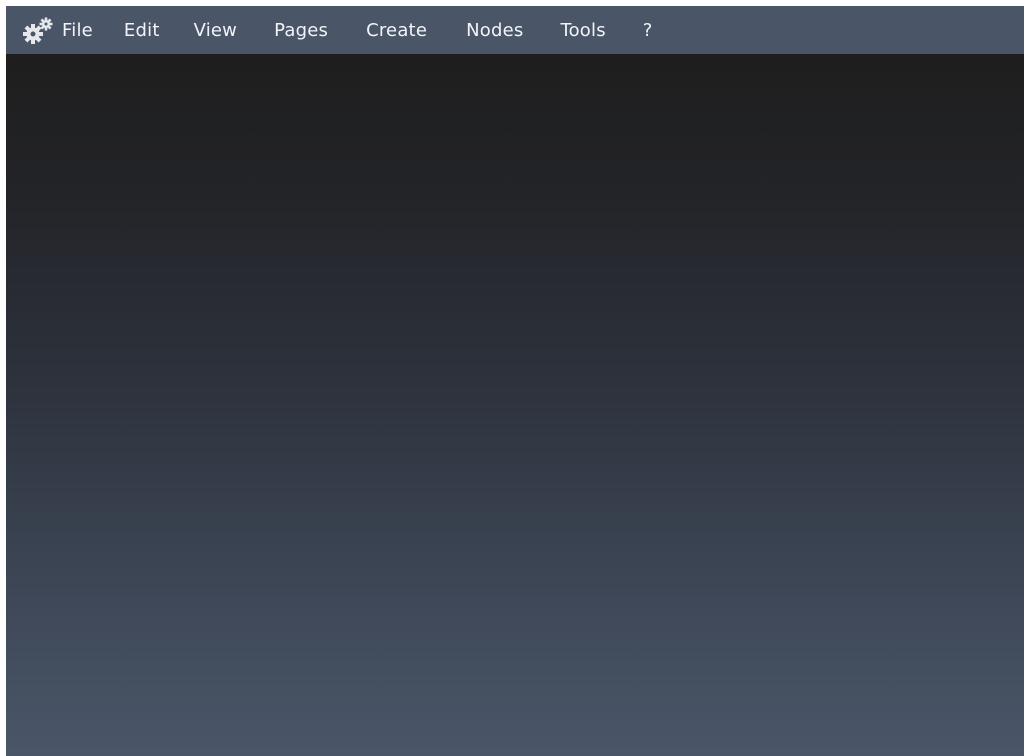 This screenshot has height=756, width=1024. Describe the element at coordinates (142, 30) in the screenshot. I see `menu-edit: Edit` at that location.